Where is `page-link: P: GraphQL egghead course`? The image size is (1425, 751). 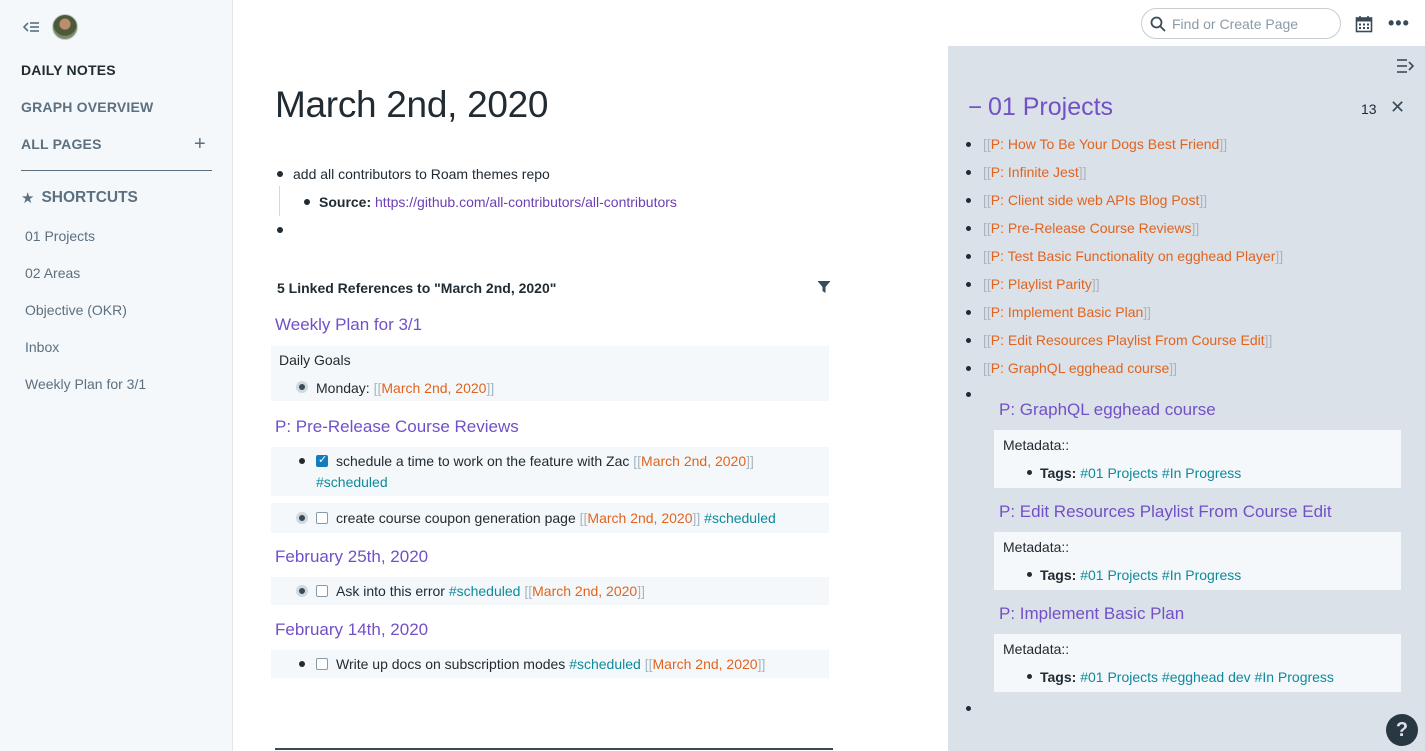
page-link: P: GraphQL egghead course is located at coordinates (1080, 368).